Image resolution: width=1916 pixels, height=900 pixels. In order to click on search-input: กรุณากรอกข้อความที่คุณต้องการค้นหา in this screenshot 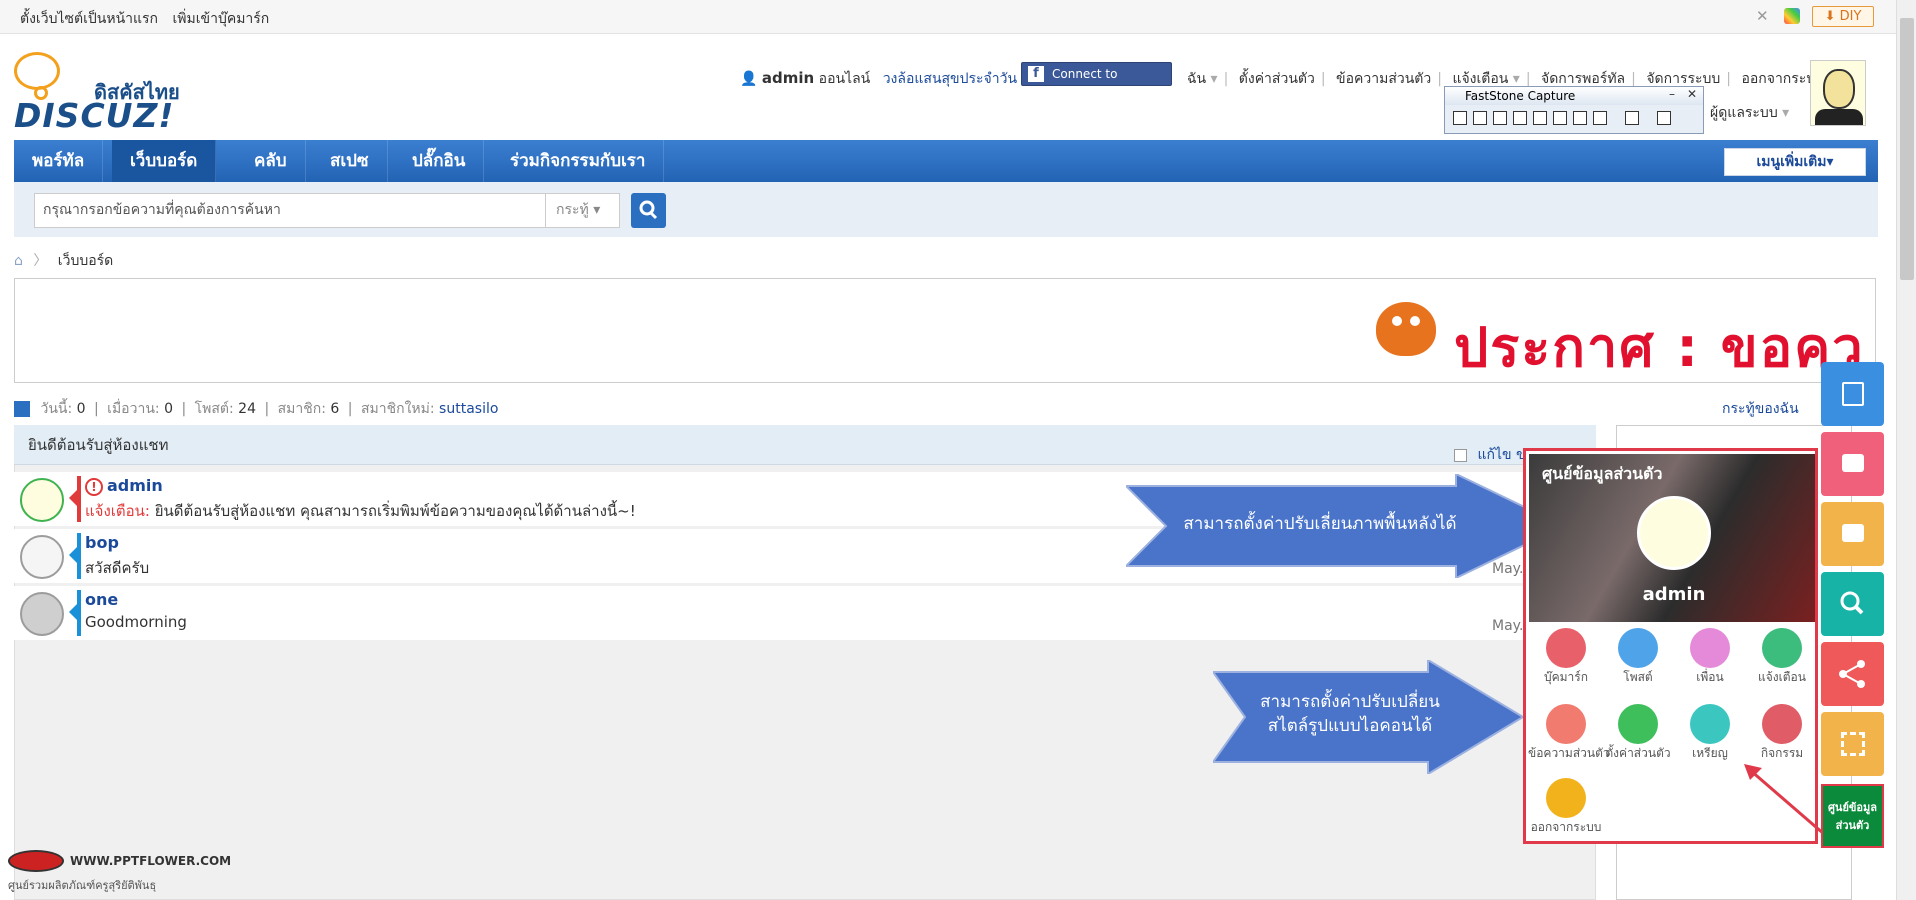, I will do `click(290, 210)`.